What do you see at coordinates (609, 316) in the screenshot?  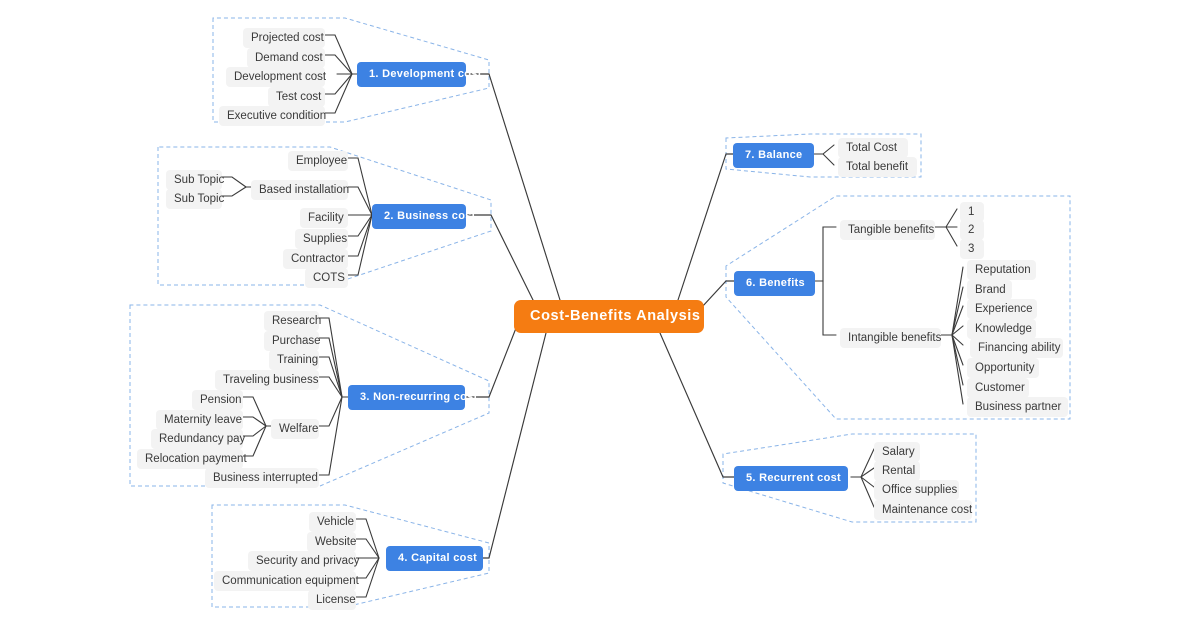 I see `root-node: Cost-Benefits Analysis` at bounding box center [609, 316].